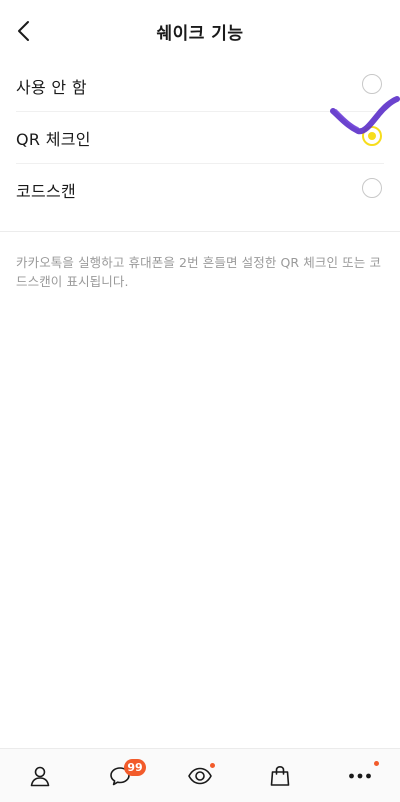 The height and width of the screenshot is (802, 400). I want to click on shopping-bag-icon, so click(280, 775).